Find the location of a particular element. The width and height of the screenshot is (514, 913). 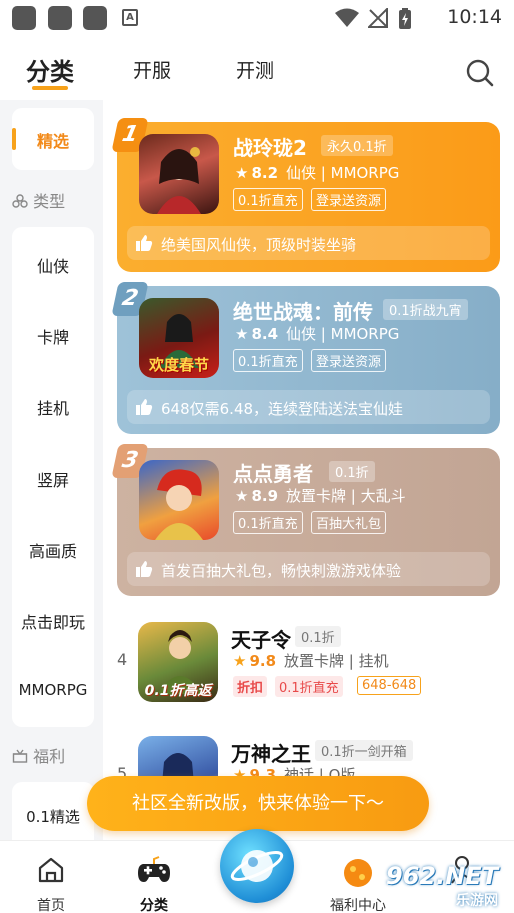

sidebar-item-label: 精选 is located at coordinates (52, 141).